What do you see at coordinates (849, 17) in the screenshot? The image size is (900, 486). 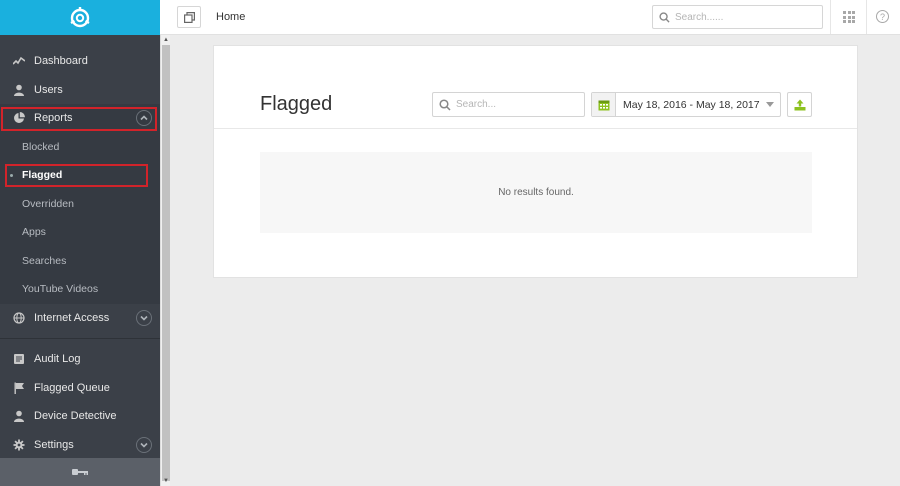 I see `apps-grid-icon` at bounding box center [849, 17].